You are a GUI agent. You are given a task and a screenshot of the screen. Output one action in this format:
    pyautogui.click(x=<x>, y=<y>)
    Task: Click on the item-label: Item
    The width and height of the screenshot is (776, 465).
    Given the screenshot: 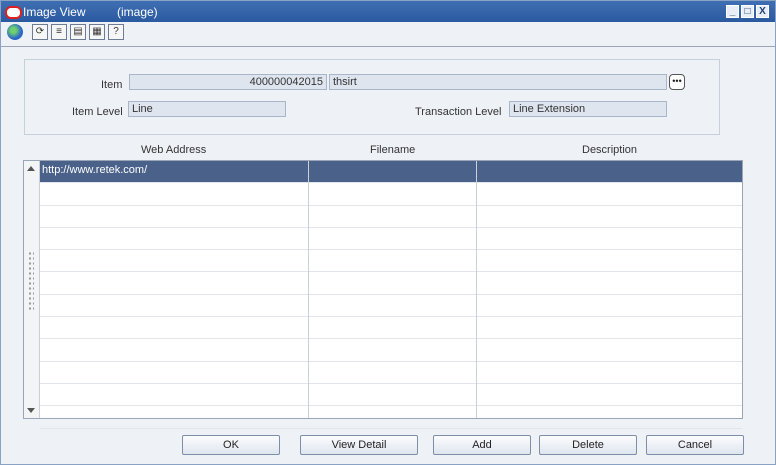 What is the action you would take?
    pyautogui.click(x=112, y=85)
    